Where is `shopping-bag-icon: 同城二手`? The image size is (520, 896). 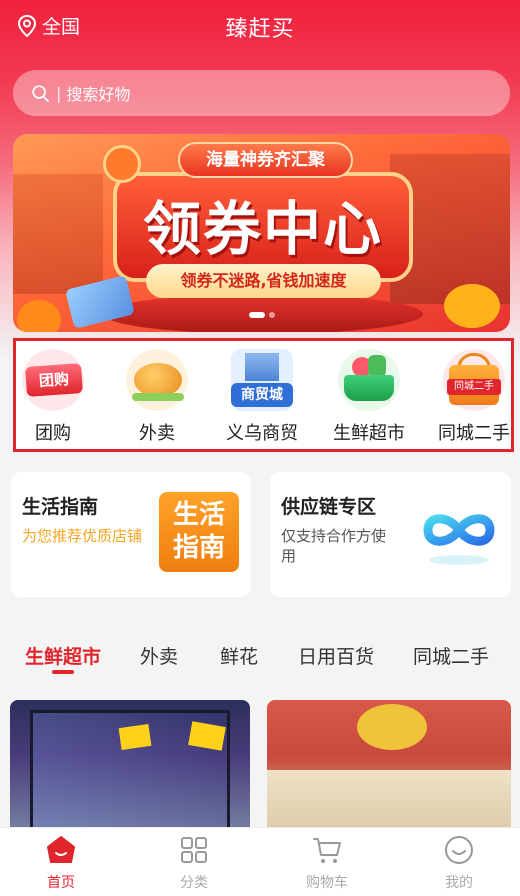
shopping-bag-icon: 同城二手 is located at coordinates (474, 380).